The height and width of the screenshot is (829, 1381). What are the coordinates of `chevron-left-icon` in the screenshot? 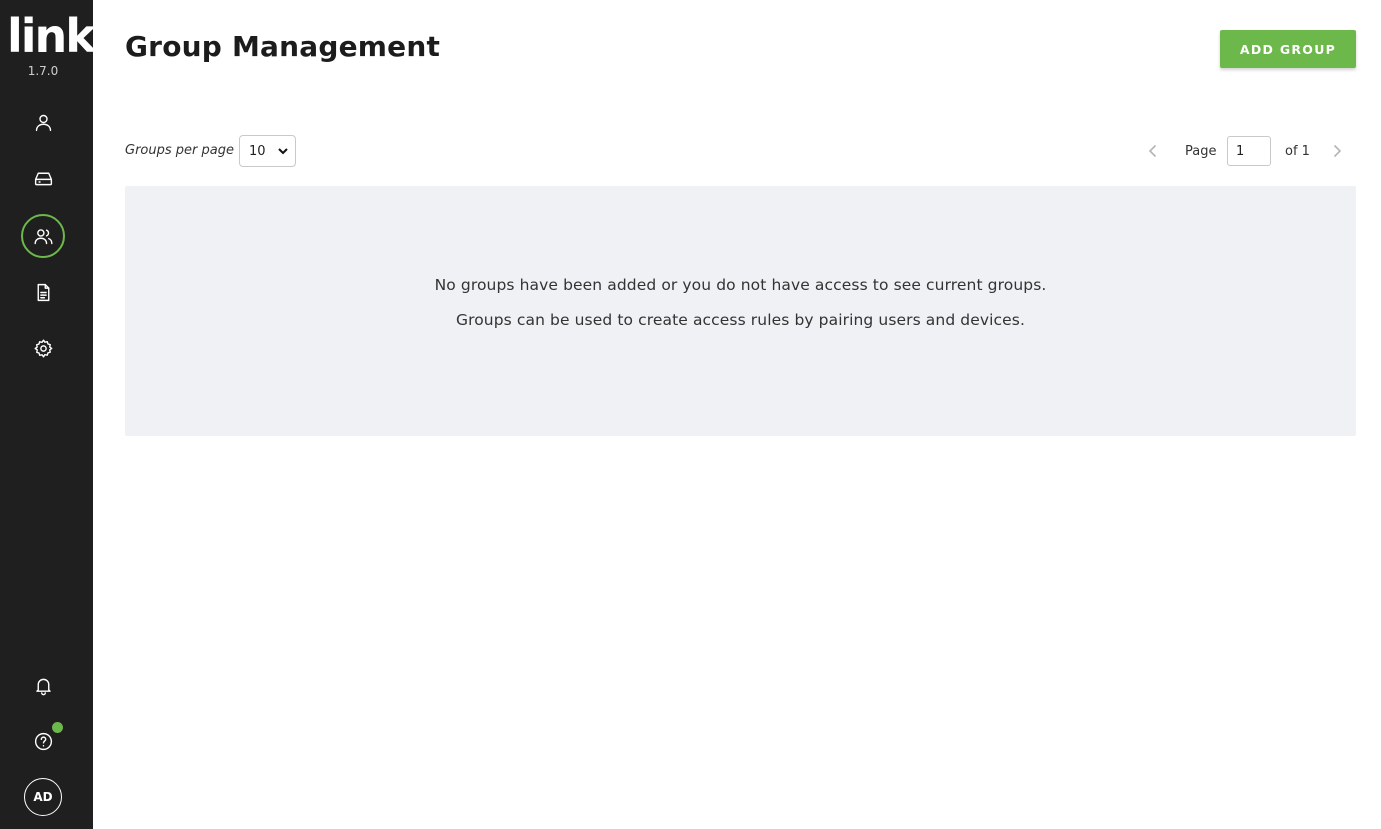 It's located at (1152, 151).